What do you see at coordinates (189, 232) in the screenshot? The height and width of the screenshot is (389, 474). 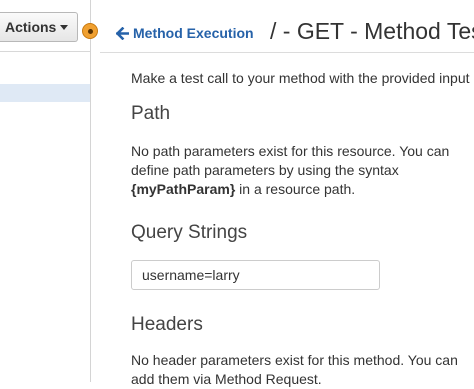 I see `query-strings-section-title: Query Strings` at bounding box center [189, 232].